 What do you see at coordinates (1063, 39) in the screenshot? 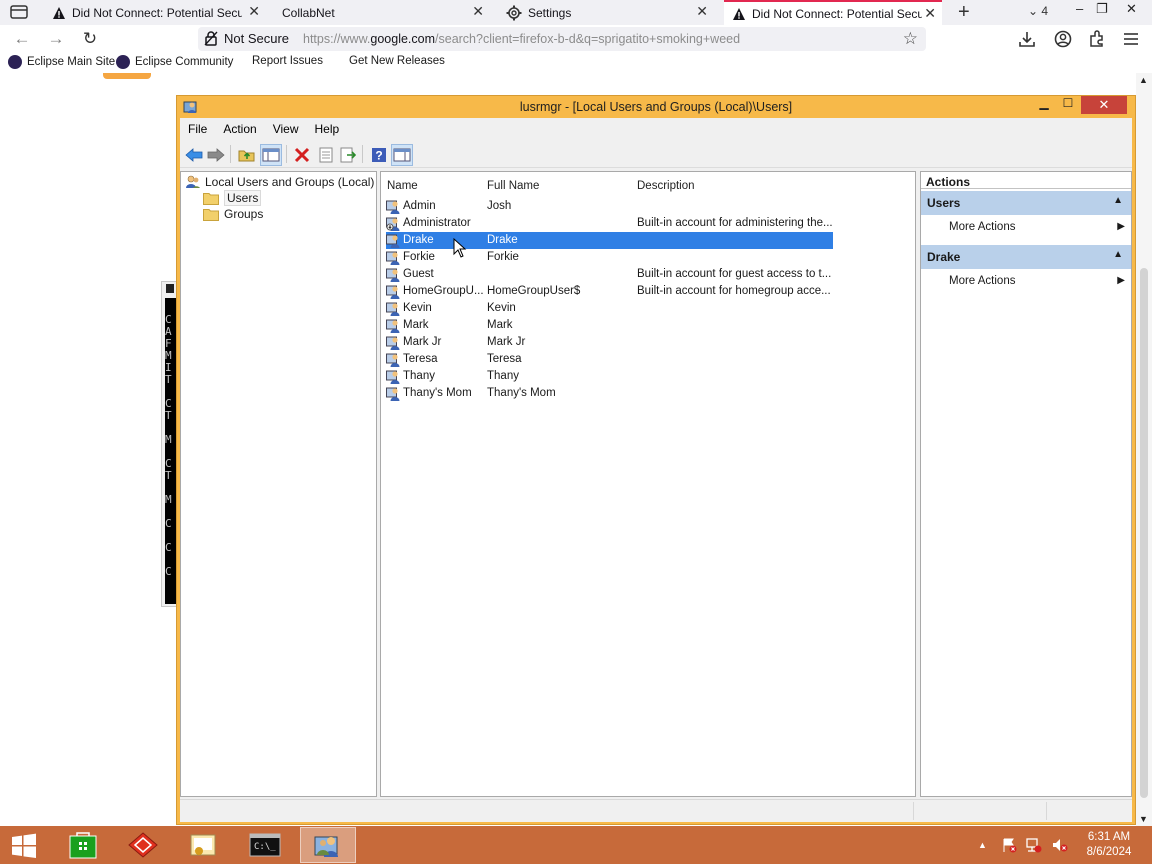
I see `account-icon` at bounding box center [1063, 39].